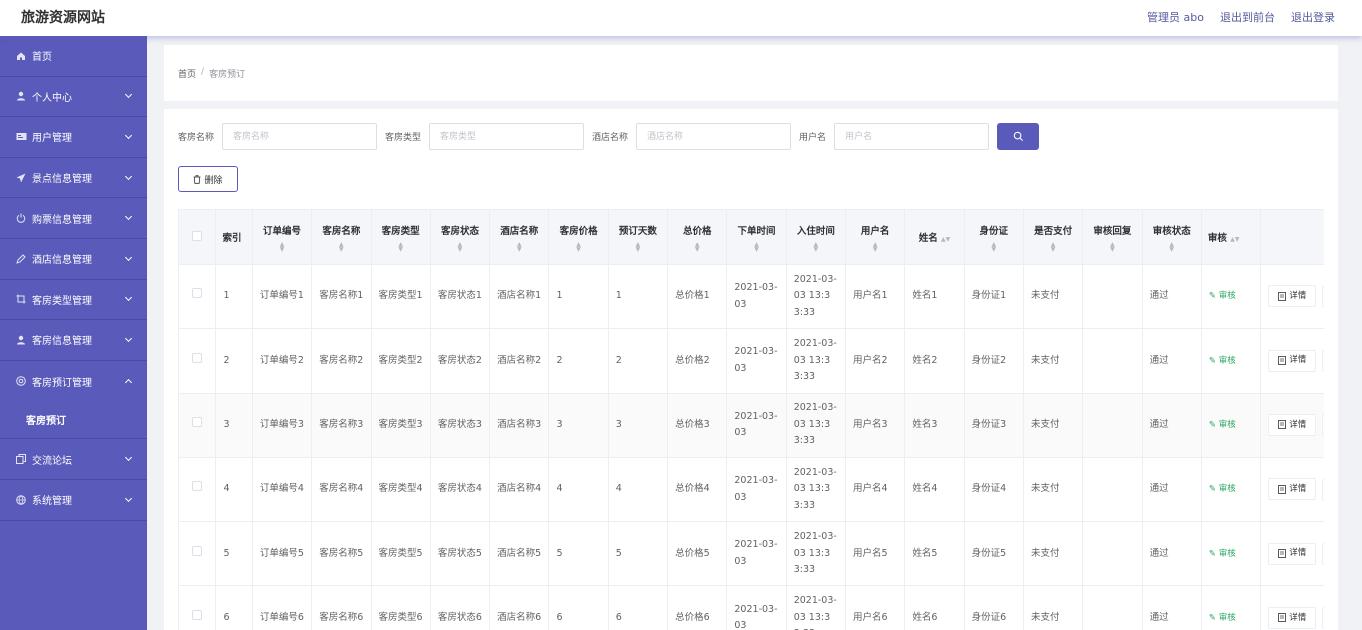 This screenshot has height=630, width=1362. I want to click on column-header: 审核回复 ▲ ▼, so click(1112, 237).